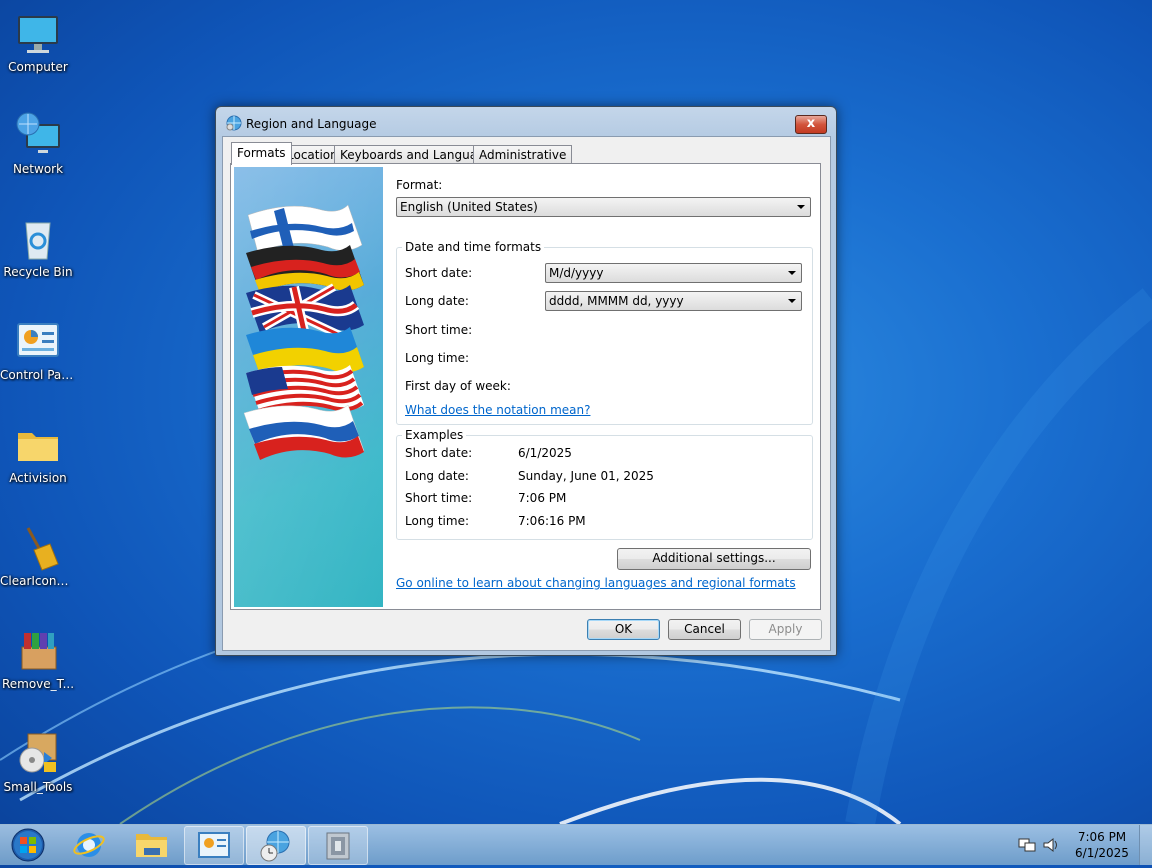  I want to click on clock-time: 7:06 PM, so click(1102, 837).